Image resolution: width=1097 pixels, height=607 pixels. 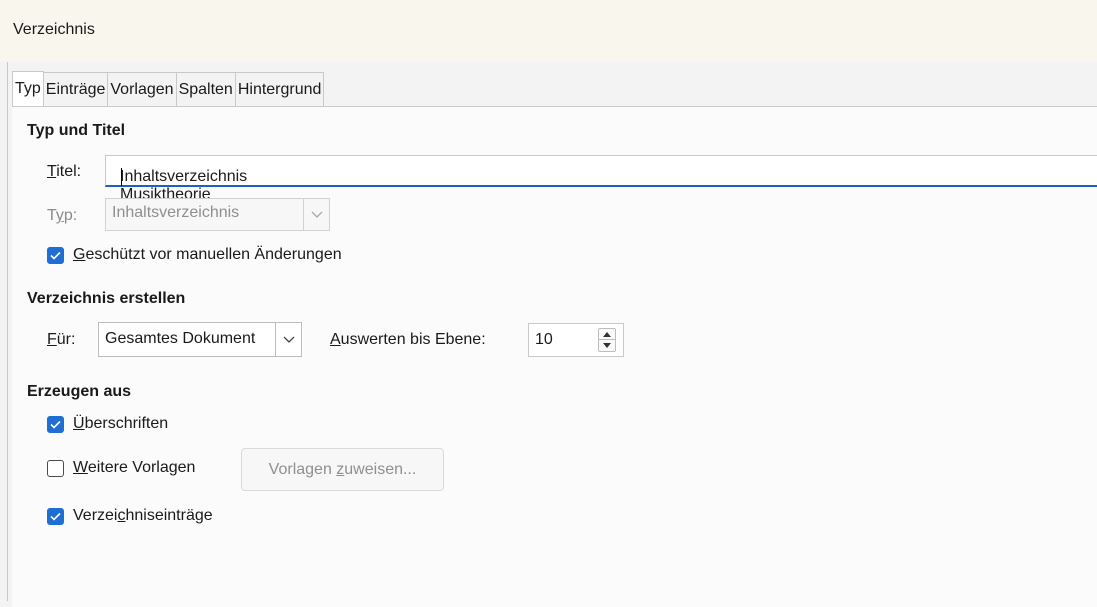 I want to click on dialog-titlebar: Verzeichnis, so click(x=548, y=31).